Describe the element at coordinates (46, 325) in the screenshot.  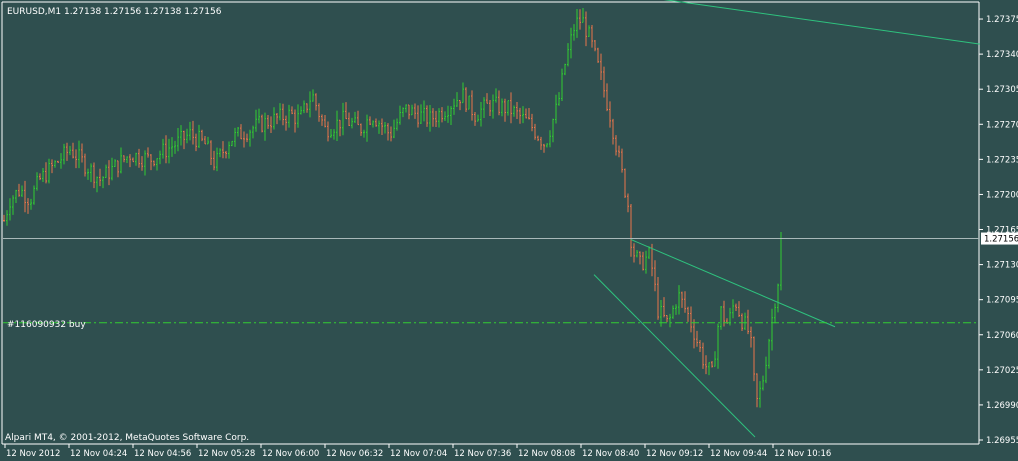
I see `order-label: #116090932 buy` at that location.